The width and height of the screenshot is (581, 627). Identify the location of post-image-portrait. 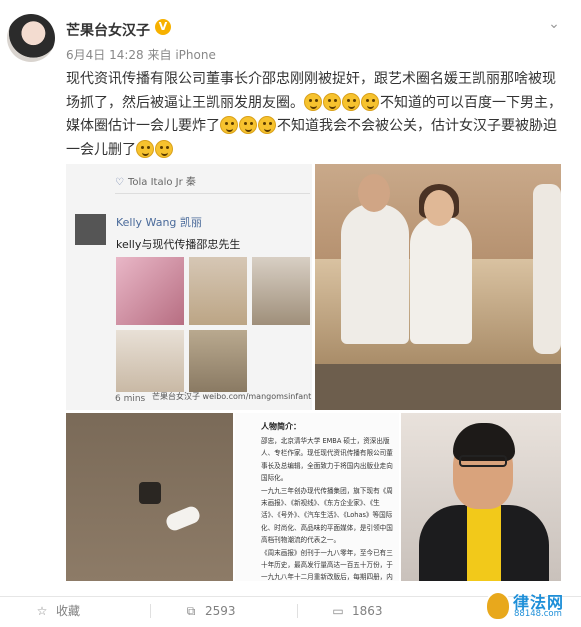
(481, 497).